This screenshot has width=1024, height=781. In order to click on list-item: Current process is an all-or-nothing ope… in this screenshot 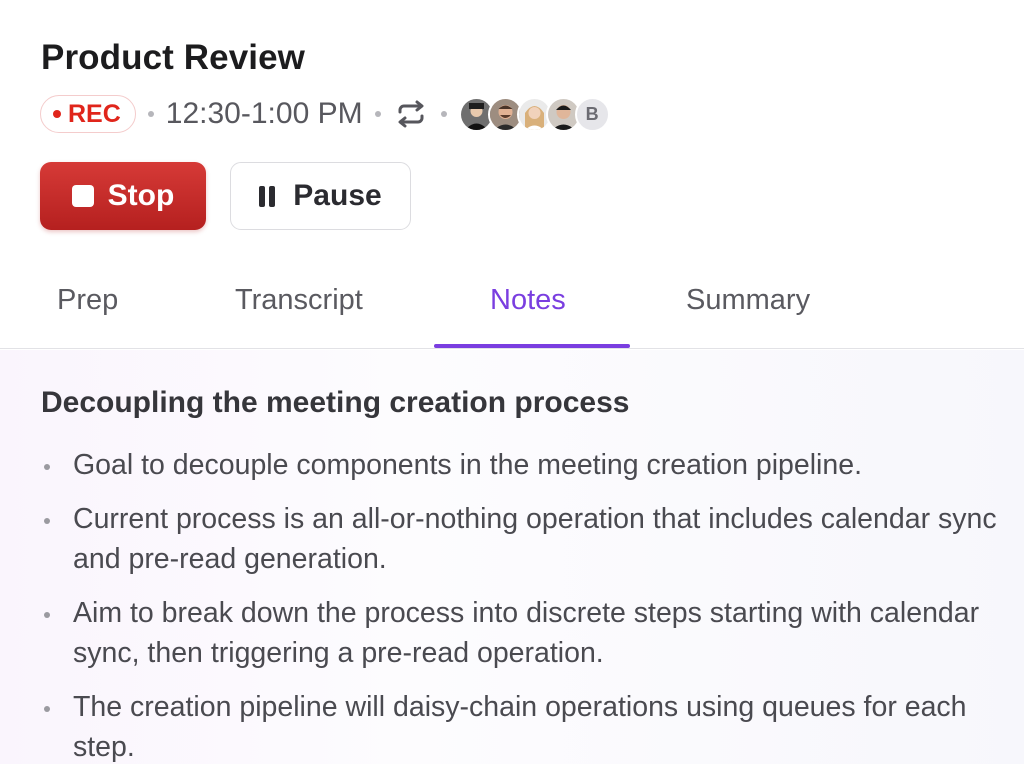, I will do `click(521, 539)`.